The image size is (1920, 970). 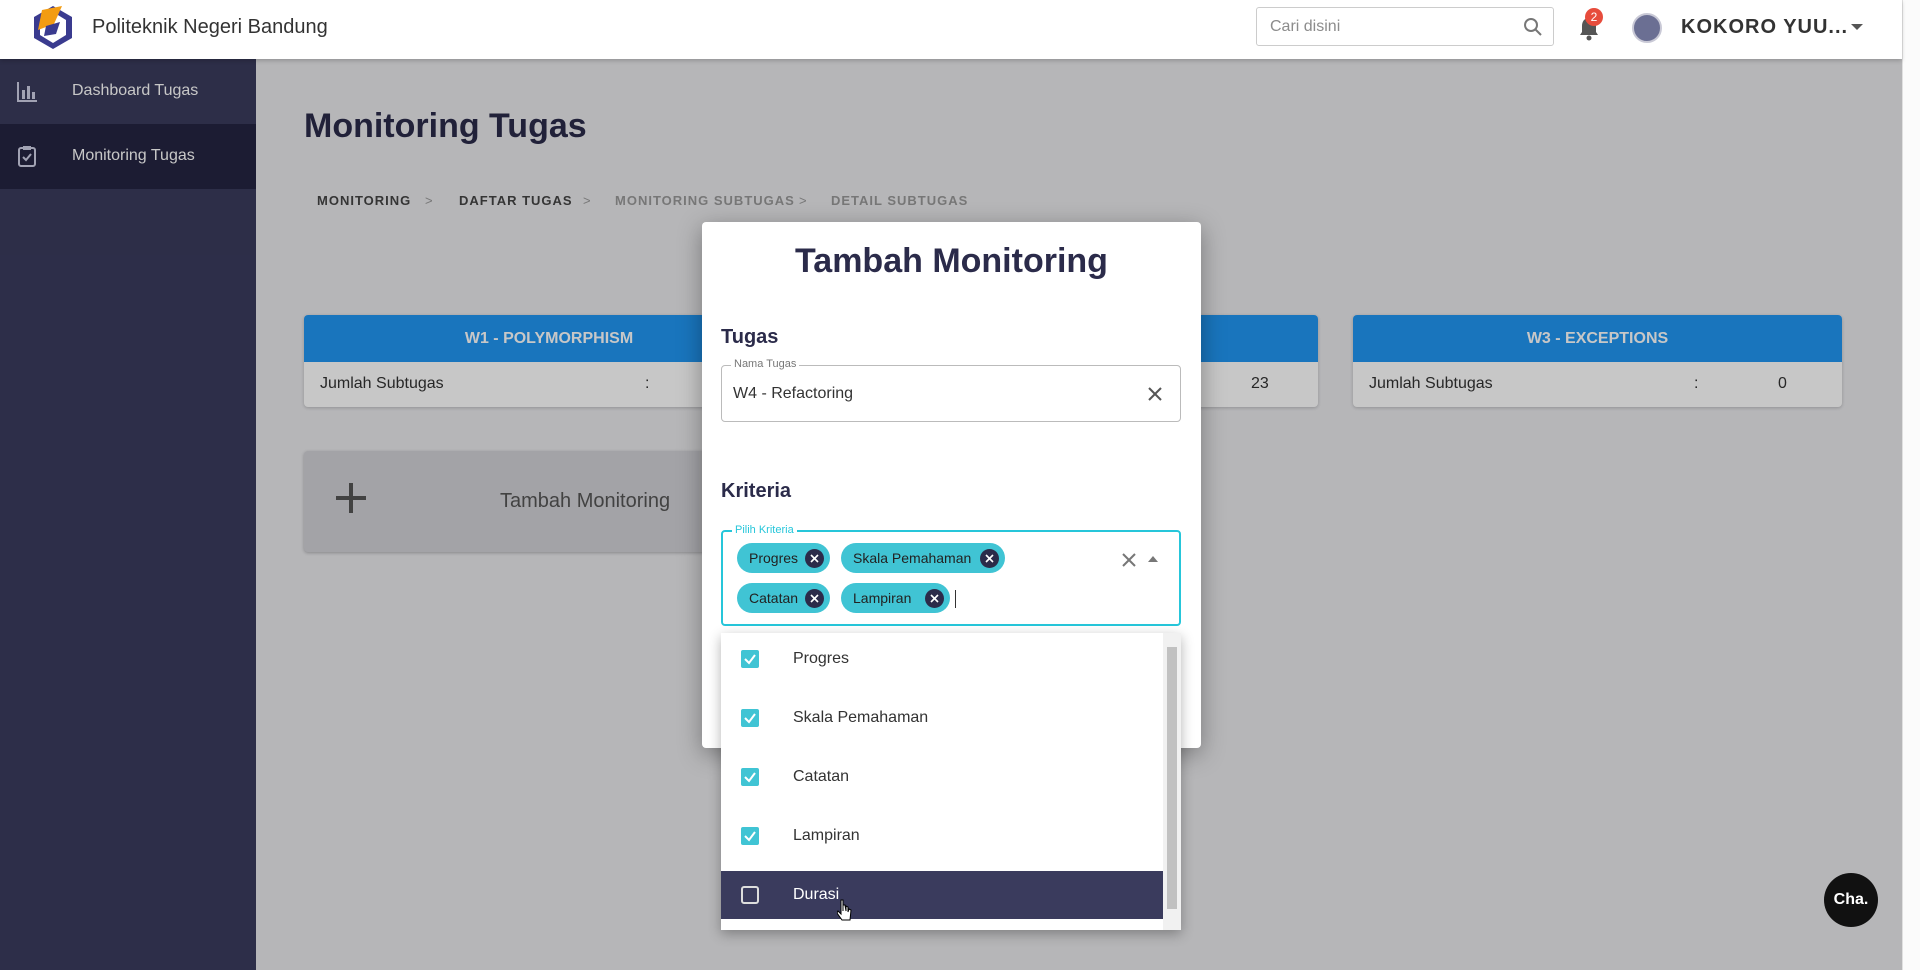 I want to click on chip-label: Skala Pemahaman, so click(x=912, y=558).